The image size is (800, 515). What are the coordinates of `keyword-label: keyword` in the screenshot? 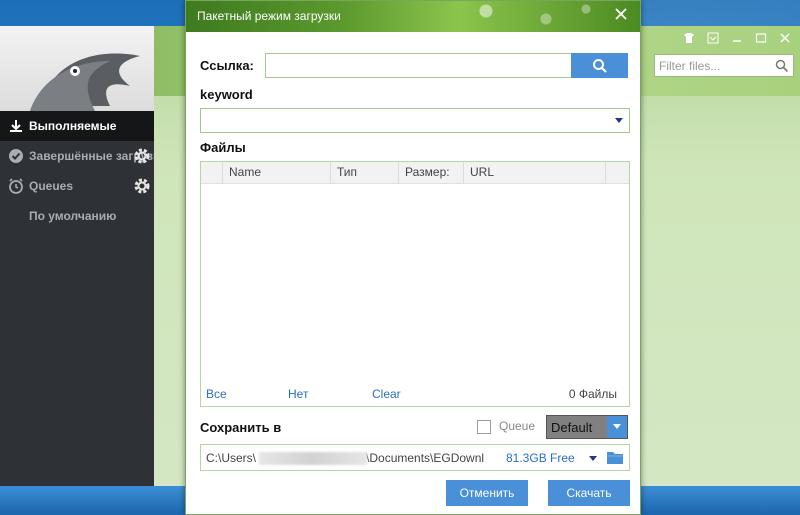 It's located at (226, 94).